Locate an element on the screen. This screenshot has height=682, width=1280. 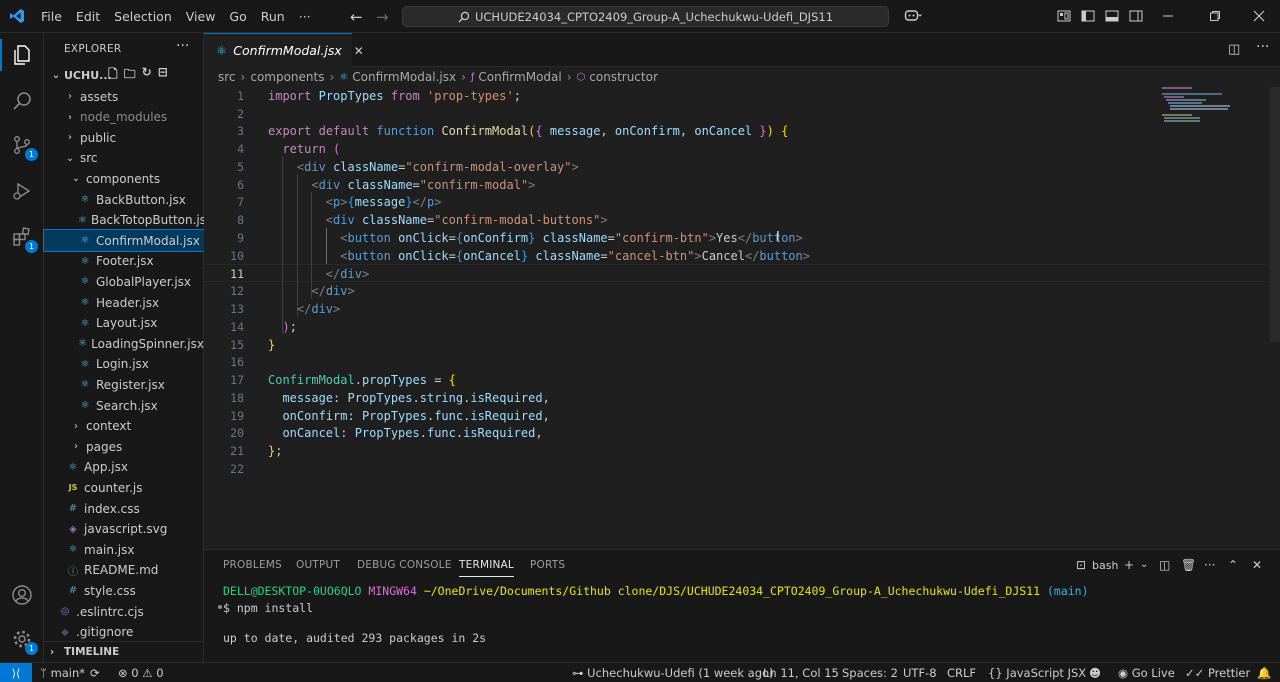
run-debug-icon is located at coordinates (22, 191).